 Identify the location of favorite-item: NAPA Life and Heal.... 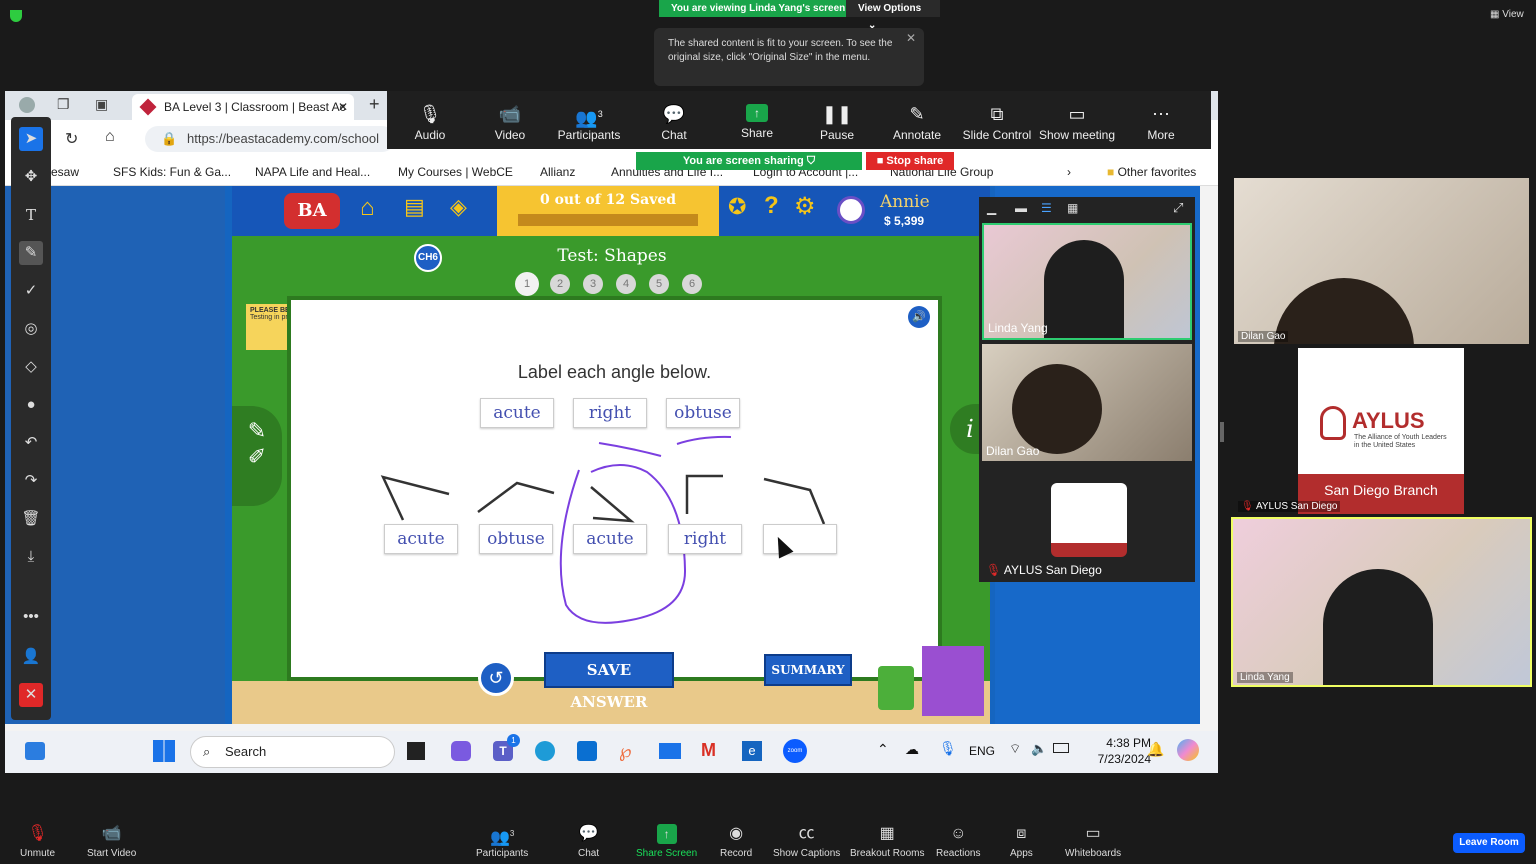
(312, 172).